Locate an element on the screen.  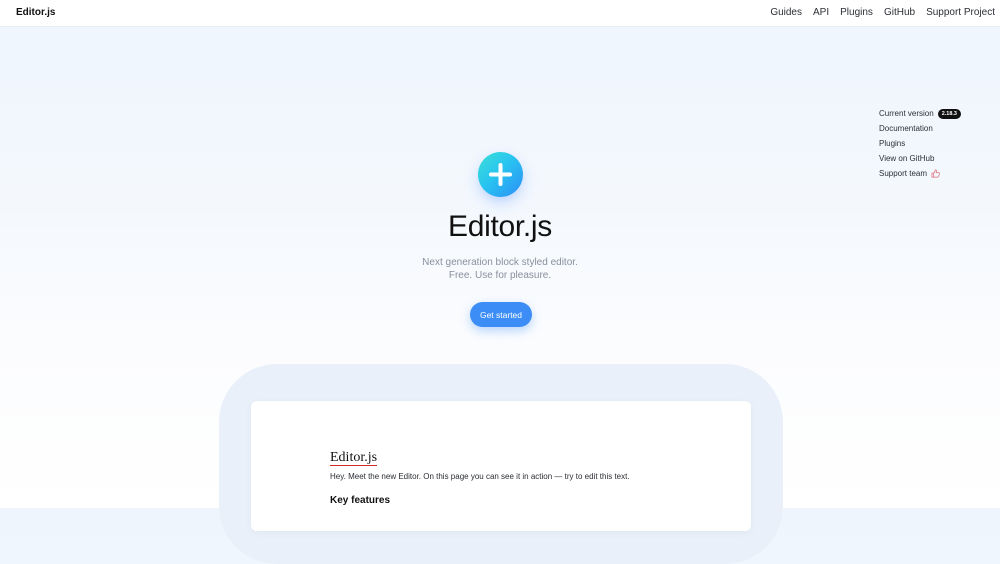
demo-document-title: Editor.js is located at coordinates (354, 458).